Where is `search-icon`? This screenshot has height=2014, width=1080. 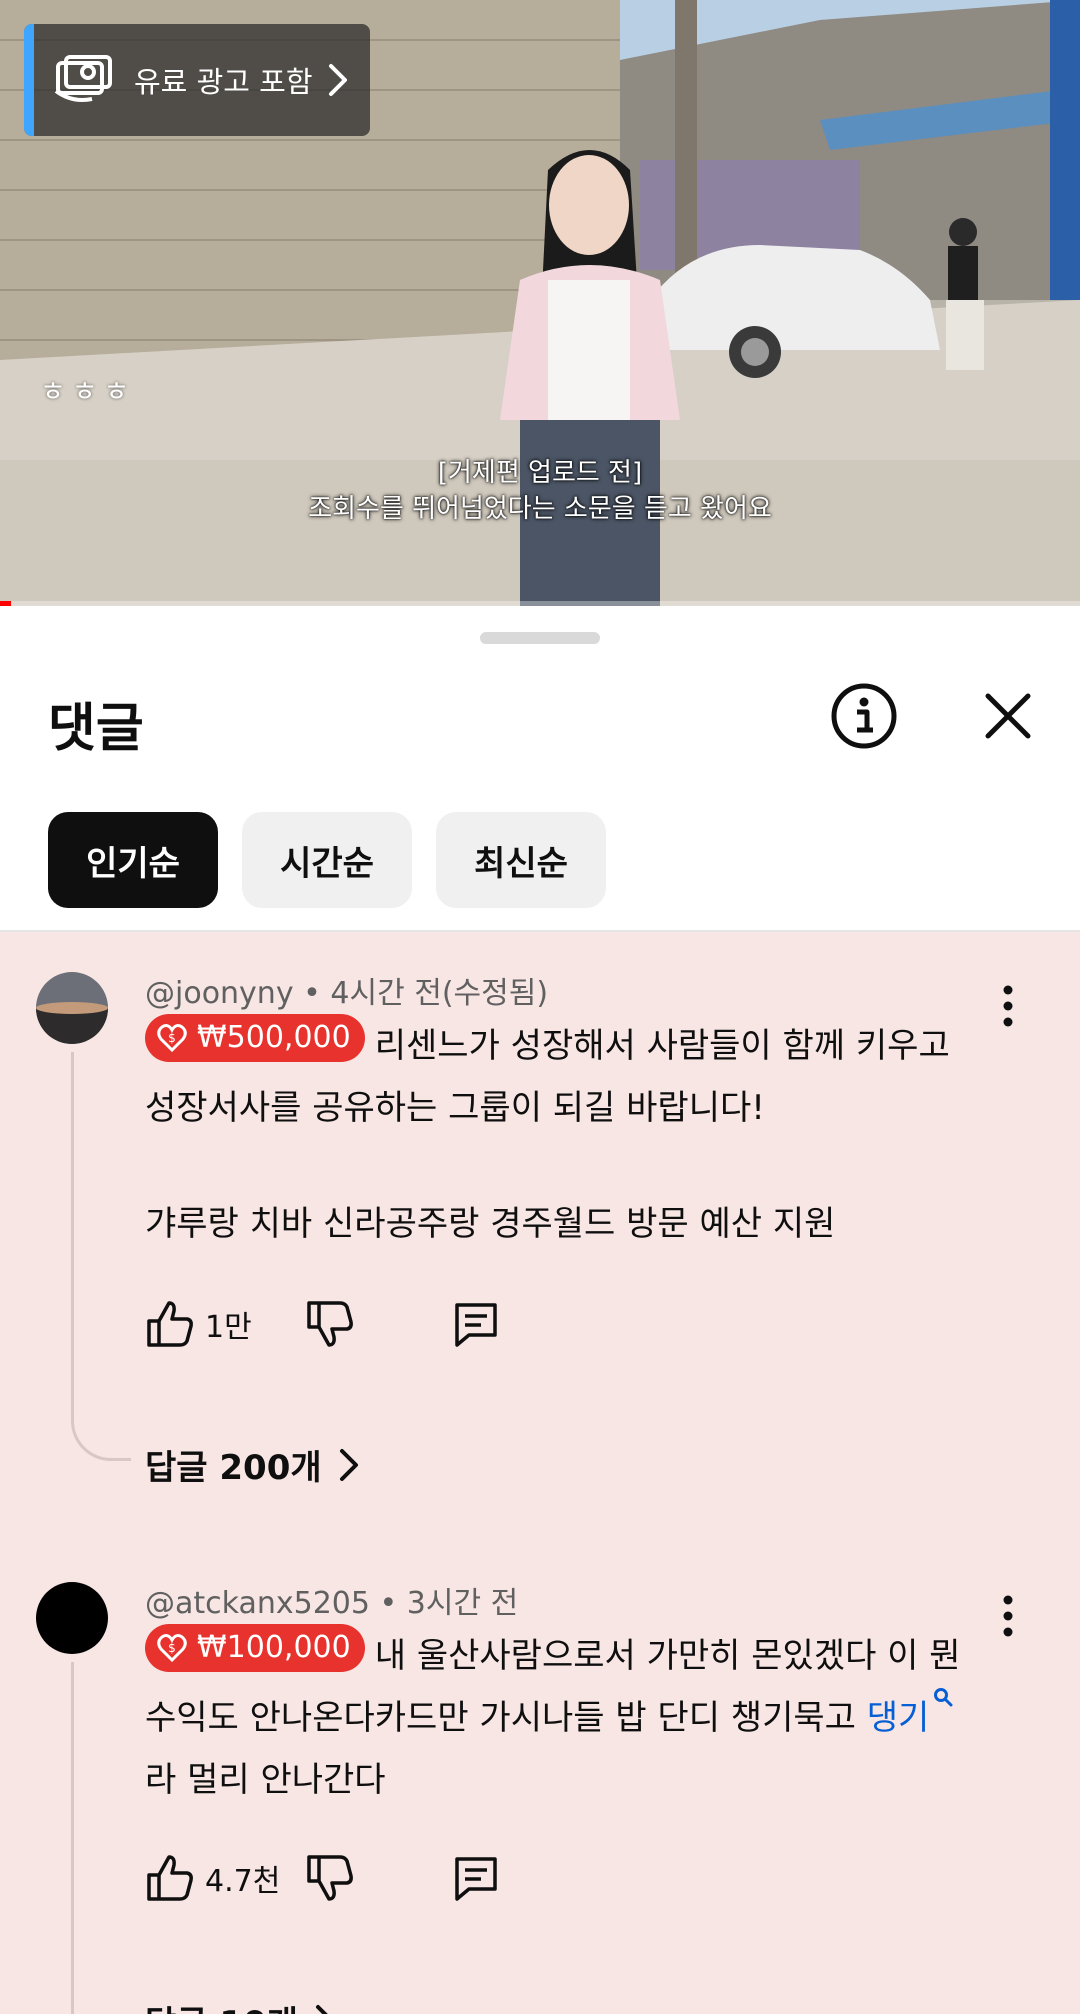
search-icon is located at coordinates (943, 1697).